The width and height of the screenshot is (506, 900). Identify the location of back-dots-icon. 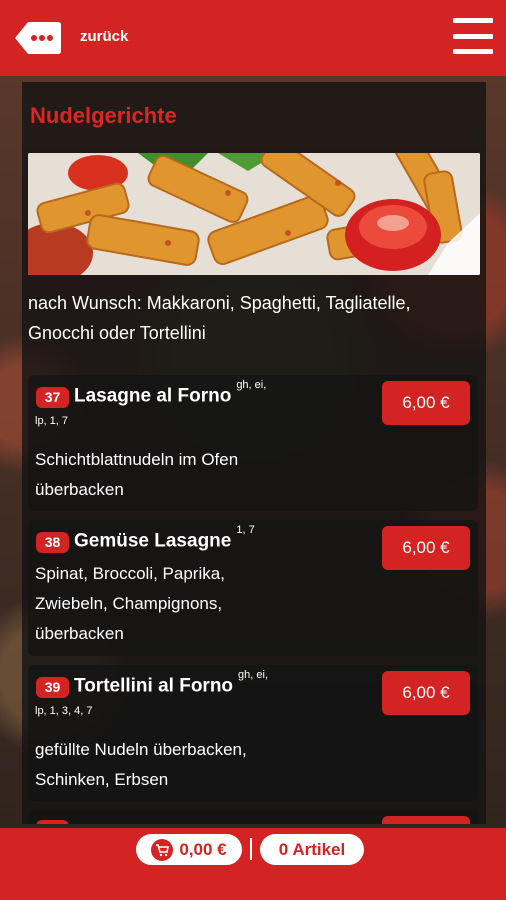
(38, 38).